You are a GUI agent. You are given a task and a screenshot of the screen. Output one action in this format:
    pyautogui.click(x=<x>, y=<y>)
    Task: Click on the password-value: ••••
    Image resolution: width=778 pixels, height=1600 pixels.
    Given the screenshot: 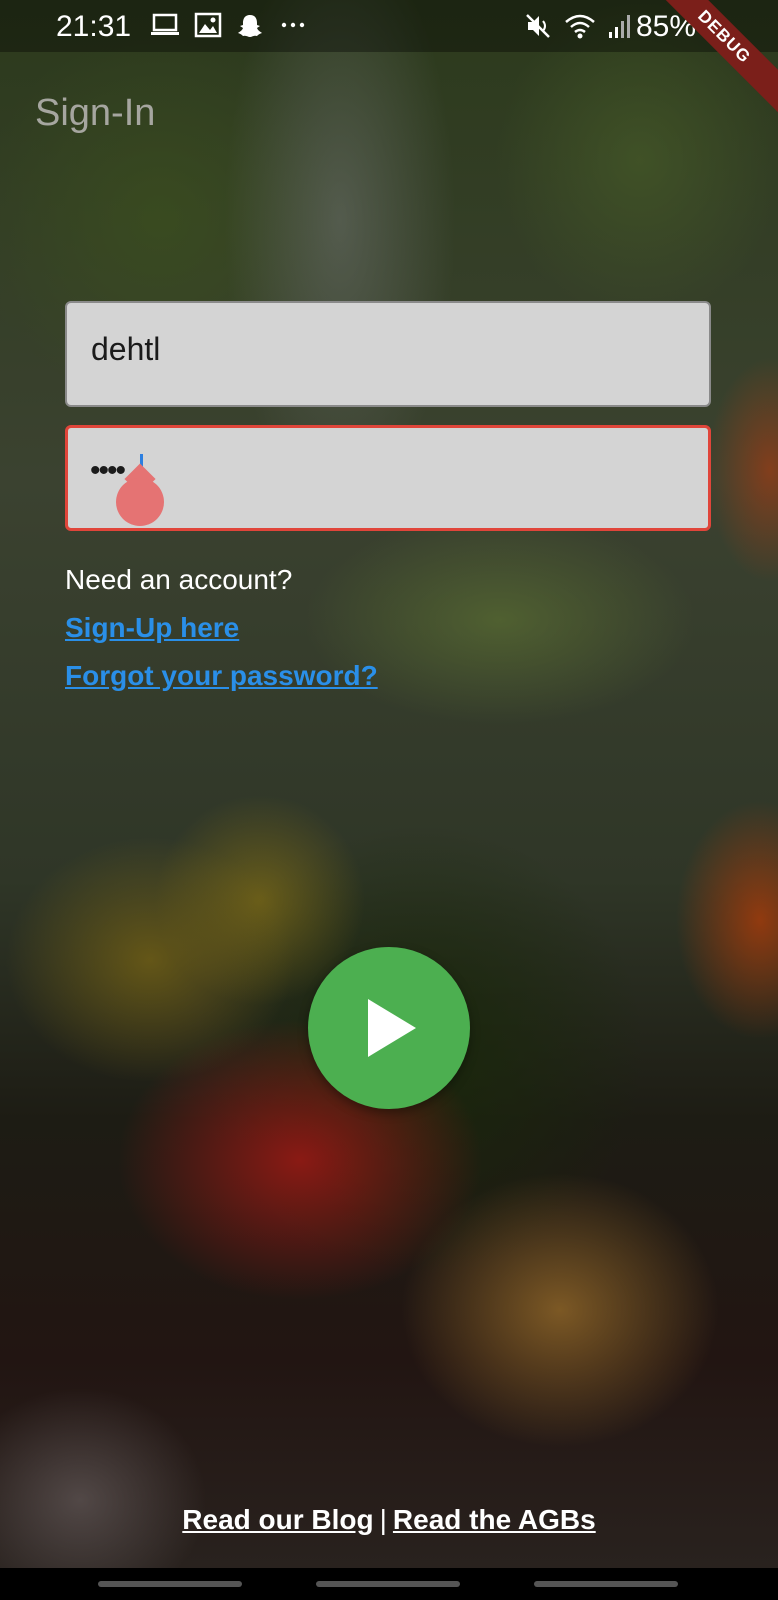 What is the action you would take?
    pyautogui.click(x=108, y=470)
    